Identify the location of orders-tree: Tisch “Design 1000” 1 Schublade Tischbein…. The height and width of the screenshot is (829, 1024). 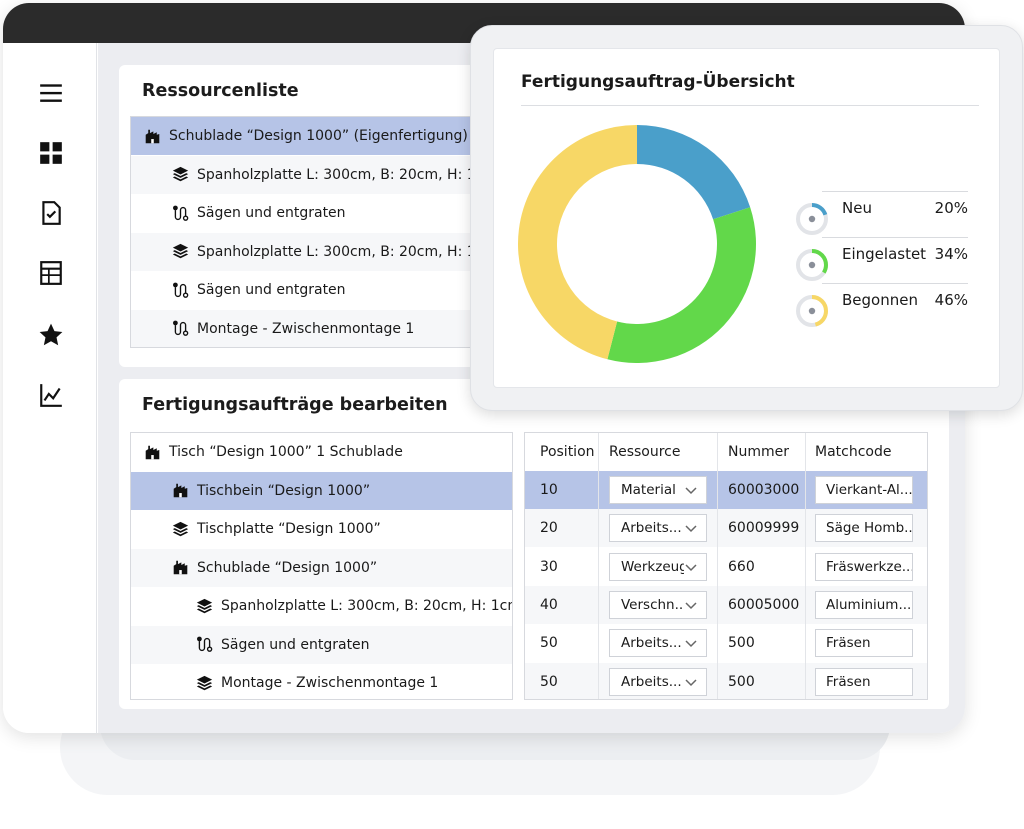
(321, 566).